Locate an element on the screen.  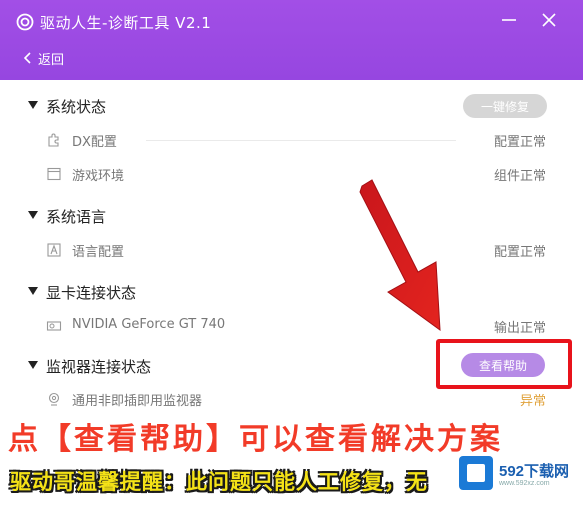
window-icon is located at coordinates (54, 174).